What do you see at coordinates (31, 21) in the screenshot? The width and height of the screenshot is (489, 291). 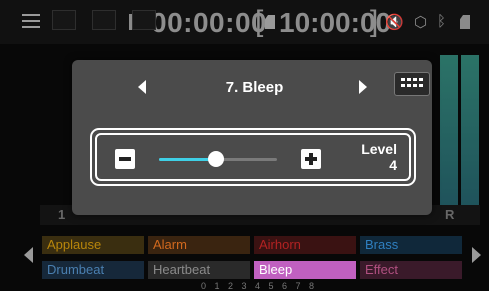 I see `menu-icon` at bounding box center [31, 21].